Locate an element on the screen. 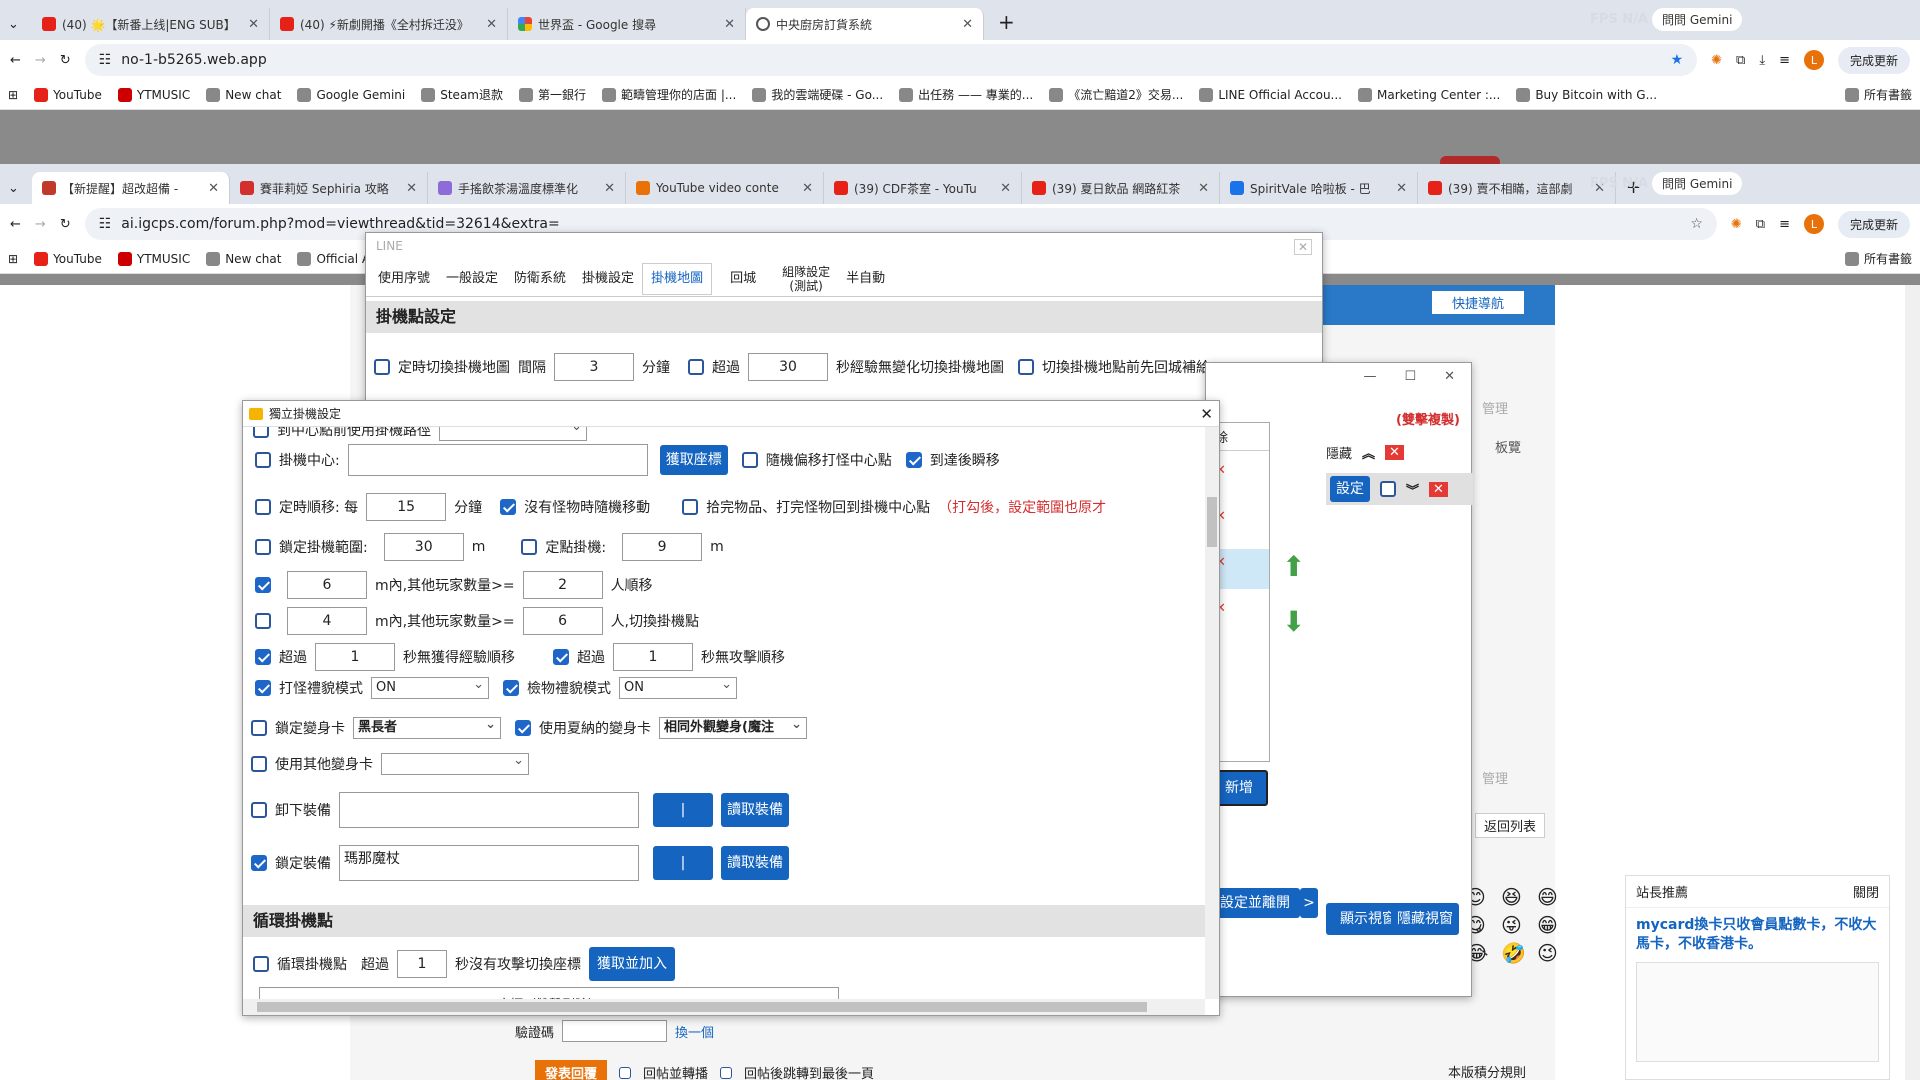 The height and width of the screenshot is (1080, 1920). line-tab: 回城 is located at coordinates (743, 279).